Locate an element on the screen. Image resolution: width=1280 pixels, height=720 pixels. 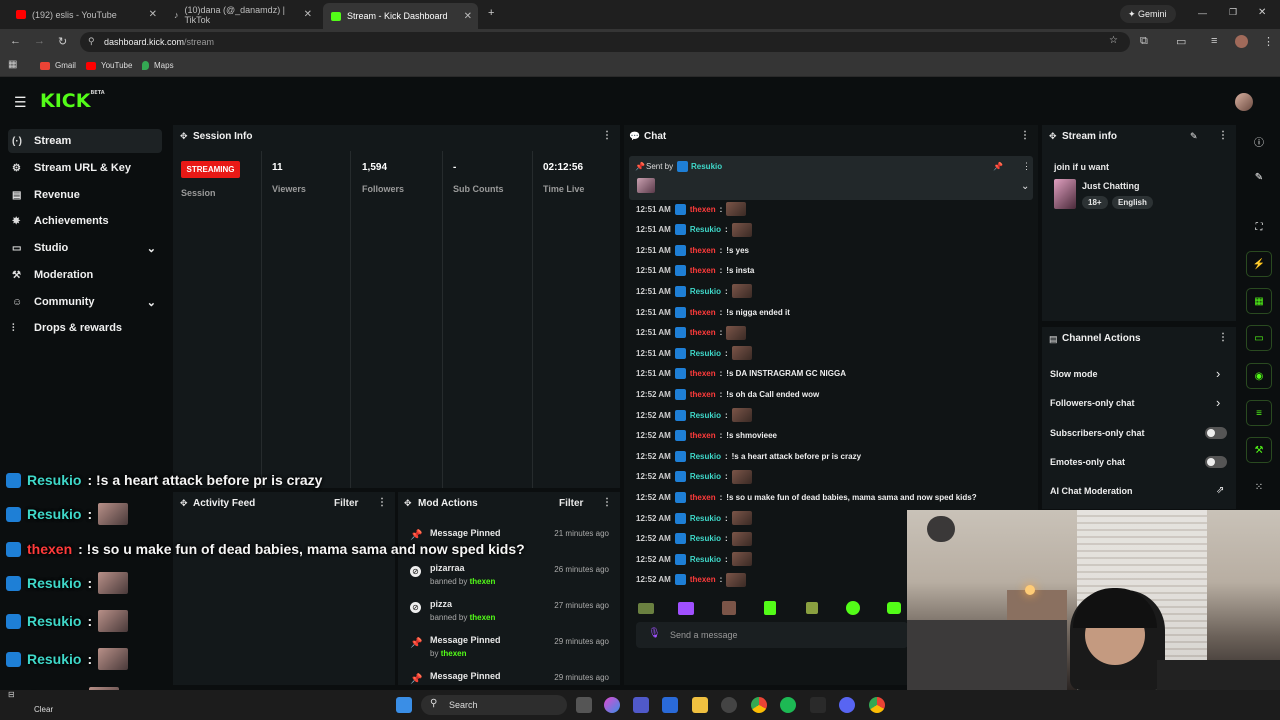
edit-icon: ✎ is located at coordinates (1259, 177).